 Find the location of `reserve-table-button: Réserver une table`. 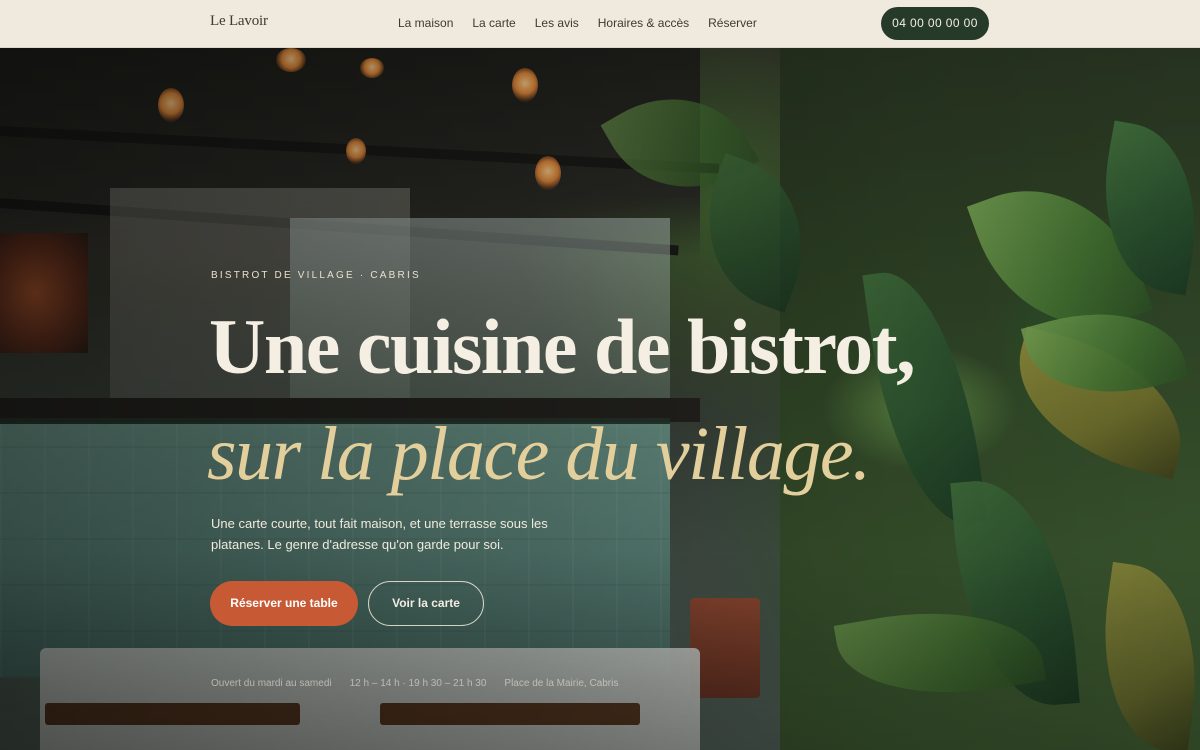

reserve-table-button: Réserver une table is located at coordinates (284, 603).